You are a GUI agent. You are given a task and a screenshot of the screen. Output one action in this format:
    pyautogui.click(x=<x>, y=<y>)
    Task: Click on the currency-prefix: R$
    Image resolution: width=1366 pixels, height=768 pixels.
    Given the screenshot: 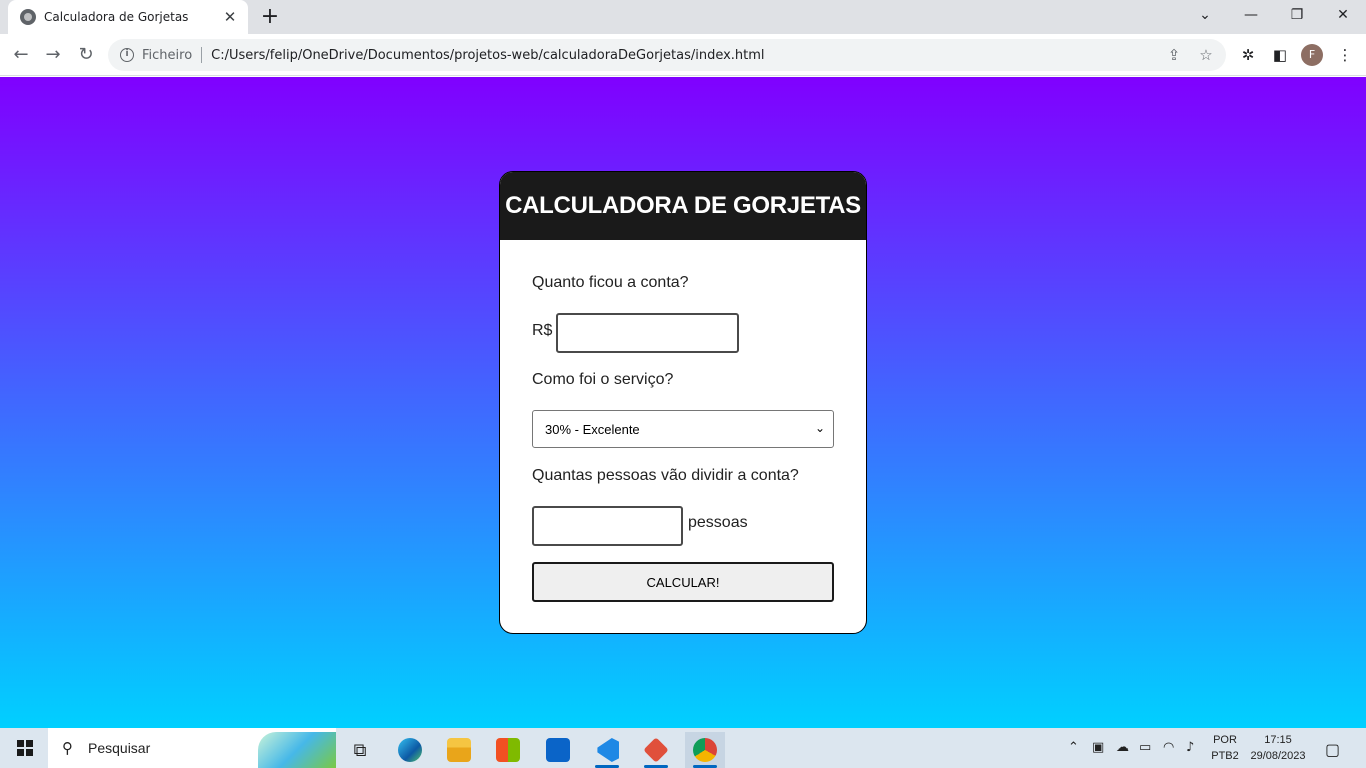 What is the action you would take?
    pyautogui.click(x=542, y=330)
    